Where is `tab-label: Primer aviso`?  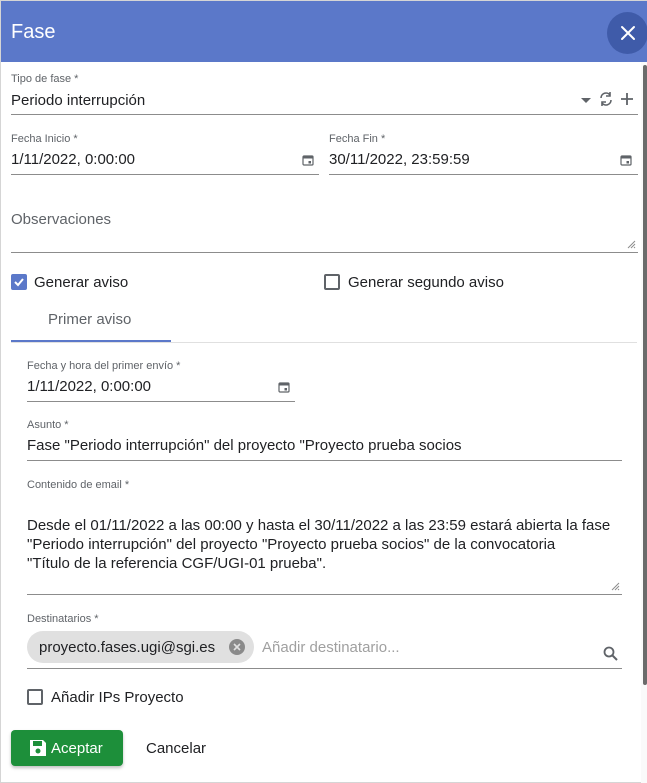 tab-label: Primer aviso is located at coordinates (90, 319).